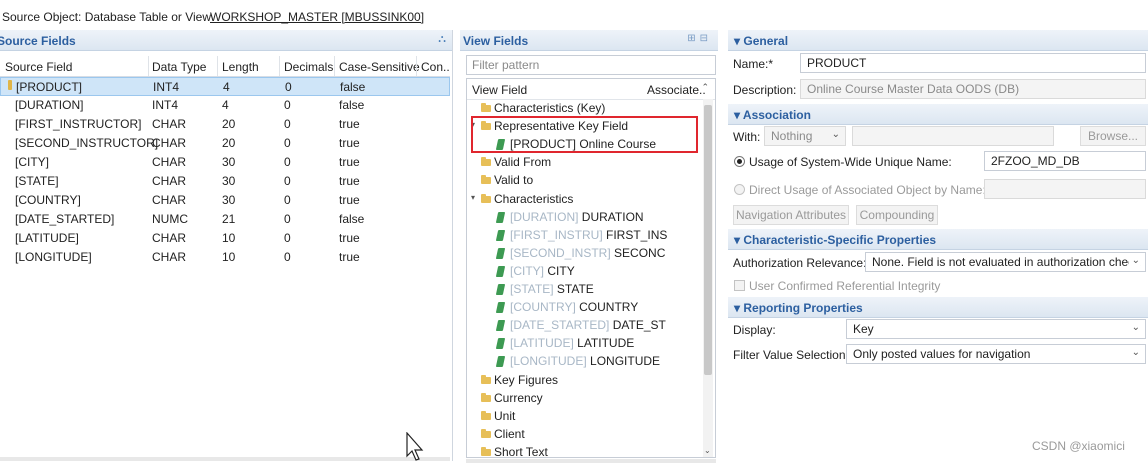 This screenshot has width=1148, height=463. What do you see at coordinates (588, 325) in the screenshot?
I see `tree-item-label: [DATE_STARTED] DATE_ST` at bounding box center [588, 325].